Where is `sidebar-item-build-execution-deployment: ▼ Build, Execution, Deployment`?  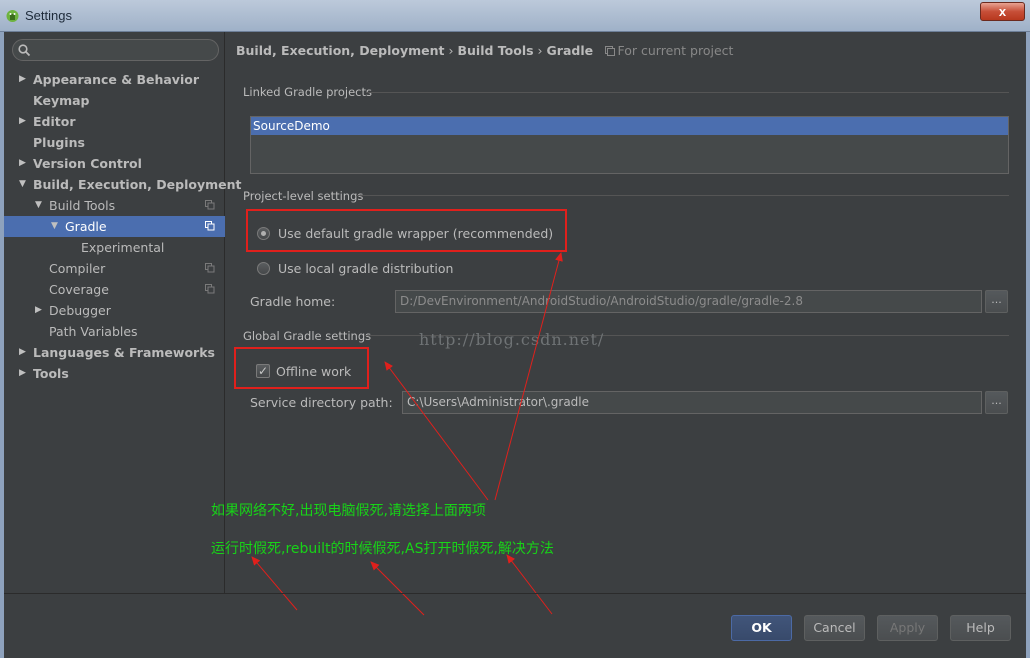 sidebar-item-build-execution-deployment: ▼ Build, Execution, Deployment is located at coordinates (122, 184).